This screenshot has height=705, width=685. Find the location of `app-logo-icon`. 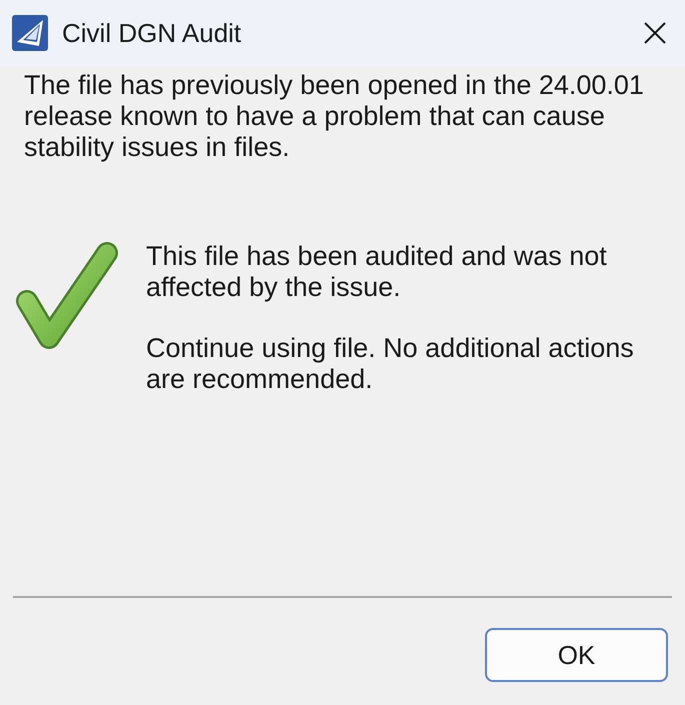

app-logo-icon is located at coordinates (30, 33).